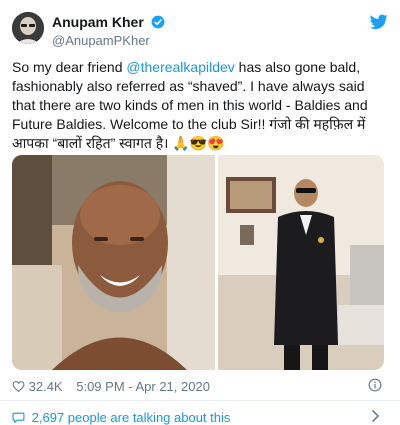 The width and height of the screenshot is (400, 425). What do you see at coordinates (28, 28) in the screenshot?
I see `avatar` at bounding box center [28, 28].